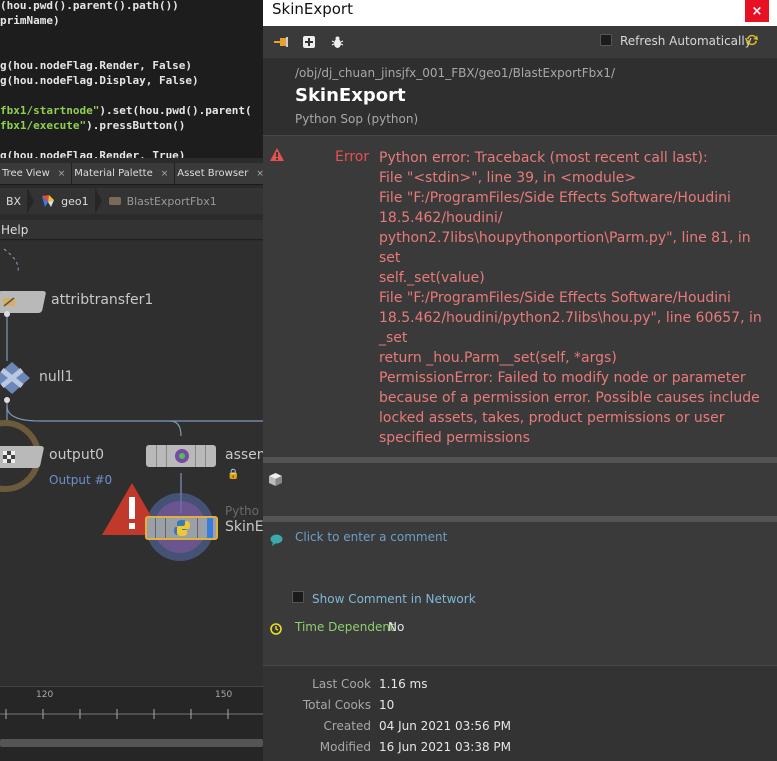  Describe the element at coordinates (298, 597) in the screenshot. I see `show-comment-checkbox` at that location.